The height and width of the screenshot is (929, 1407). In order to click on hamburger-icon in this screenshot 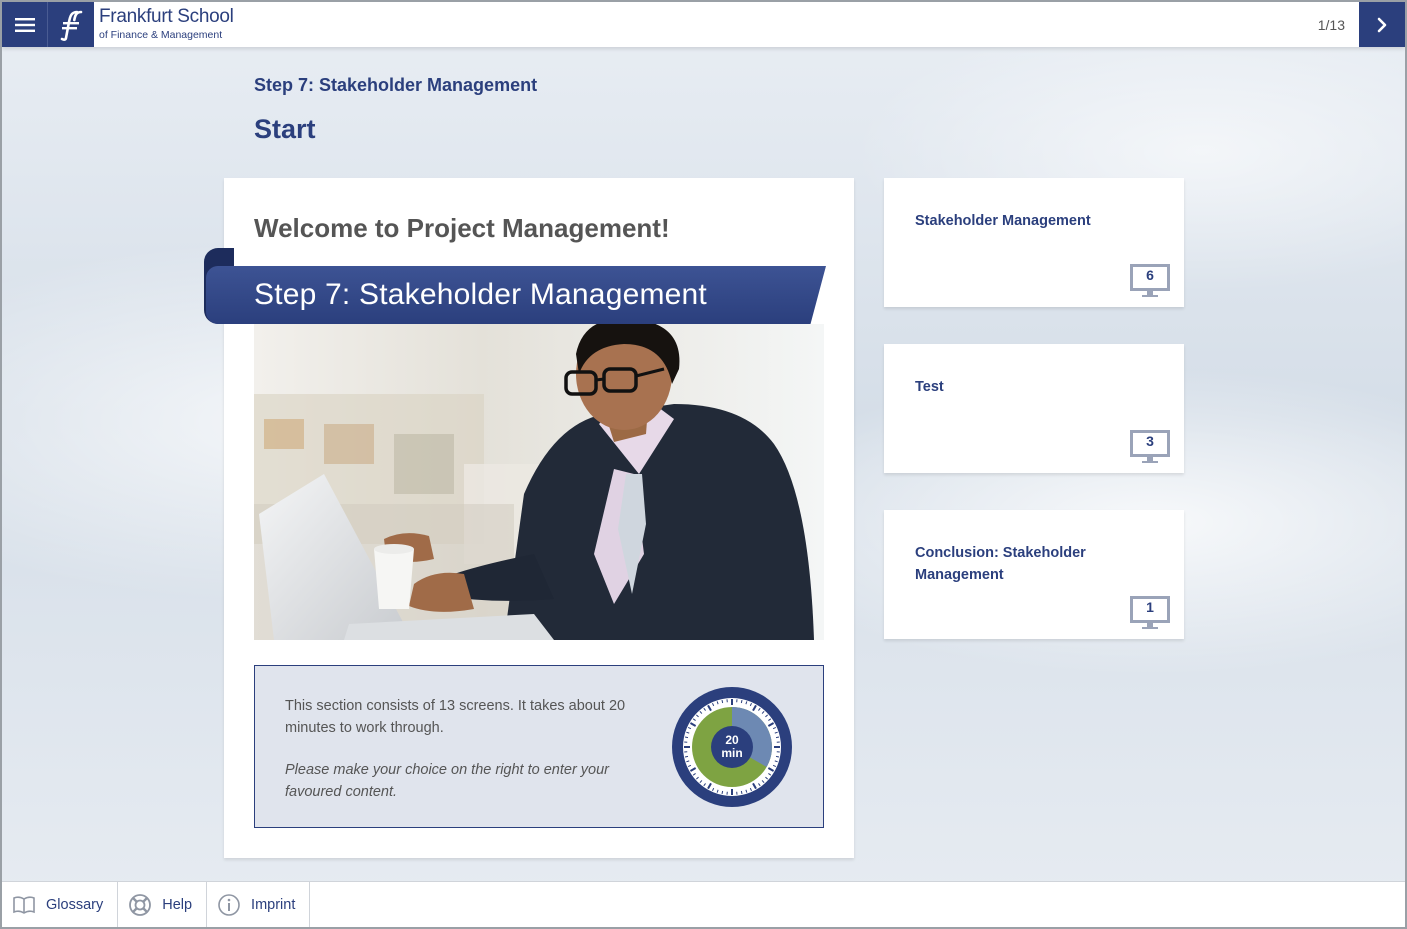, I will do `click(24, 24)`.